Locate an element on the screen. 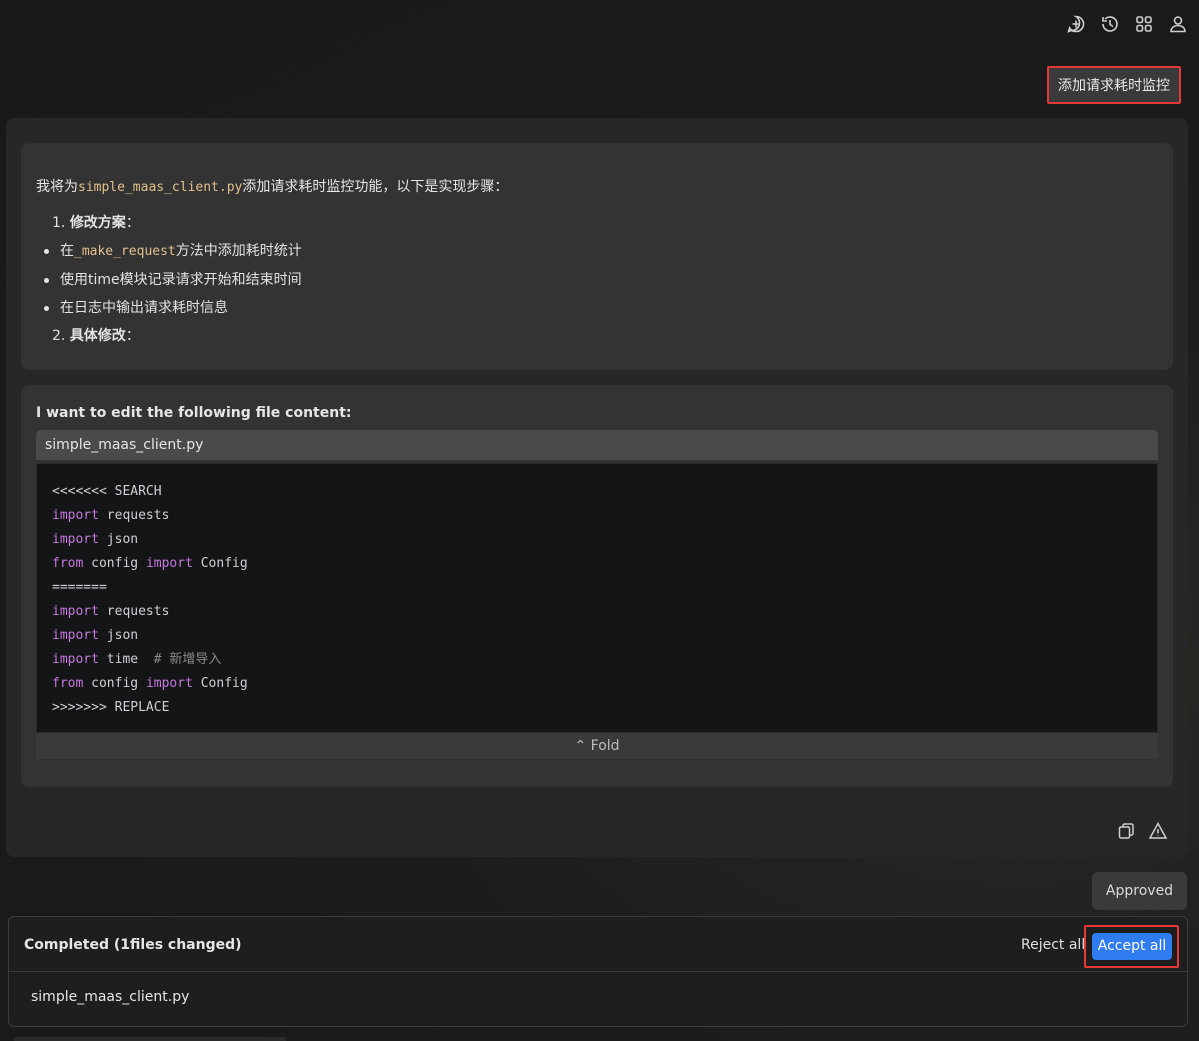  code-line: <<<<<<< SEARCH is located at coordinates (107, 491).